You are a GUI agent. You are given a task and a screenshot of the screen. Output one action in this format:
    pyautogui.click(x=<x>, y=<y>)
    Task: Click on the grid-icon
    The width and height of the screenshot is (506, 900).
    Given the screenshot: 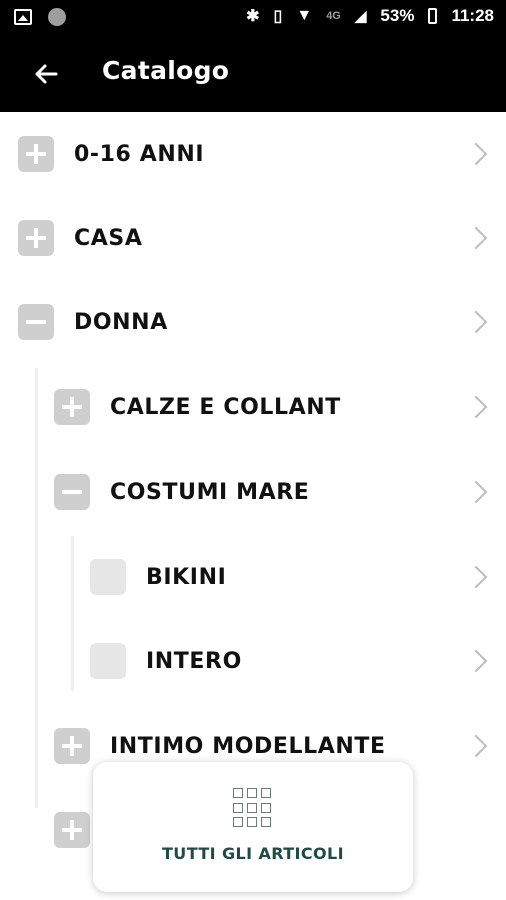 What is the action you would take?
    pyautogui.click(x=253, y=808)
    